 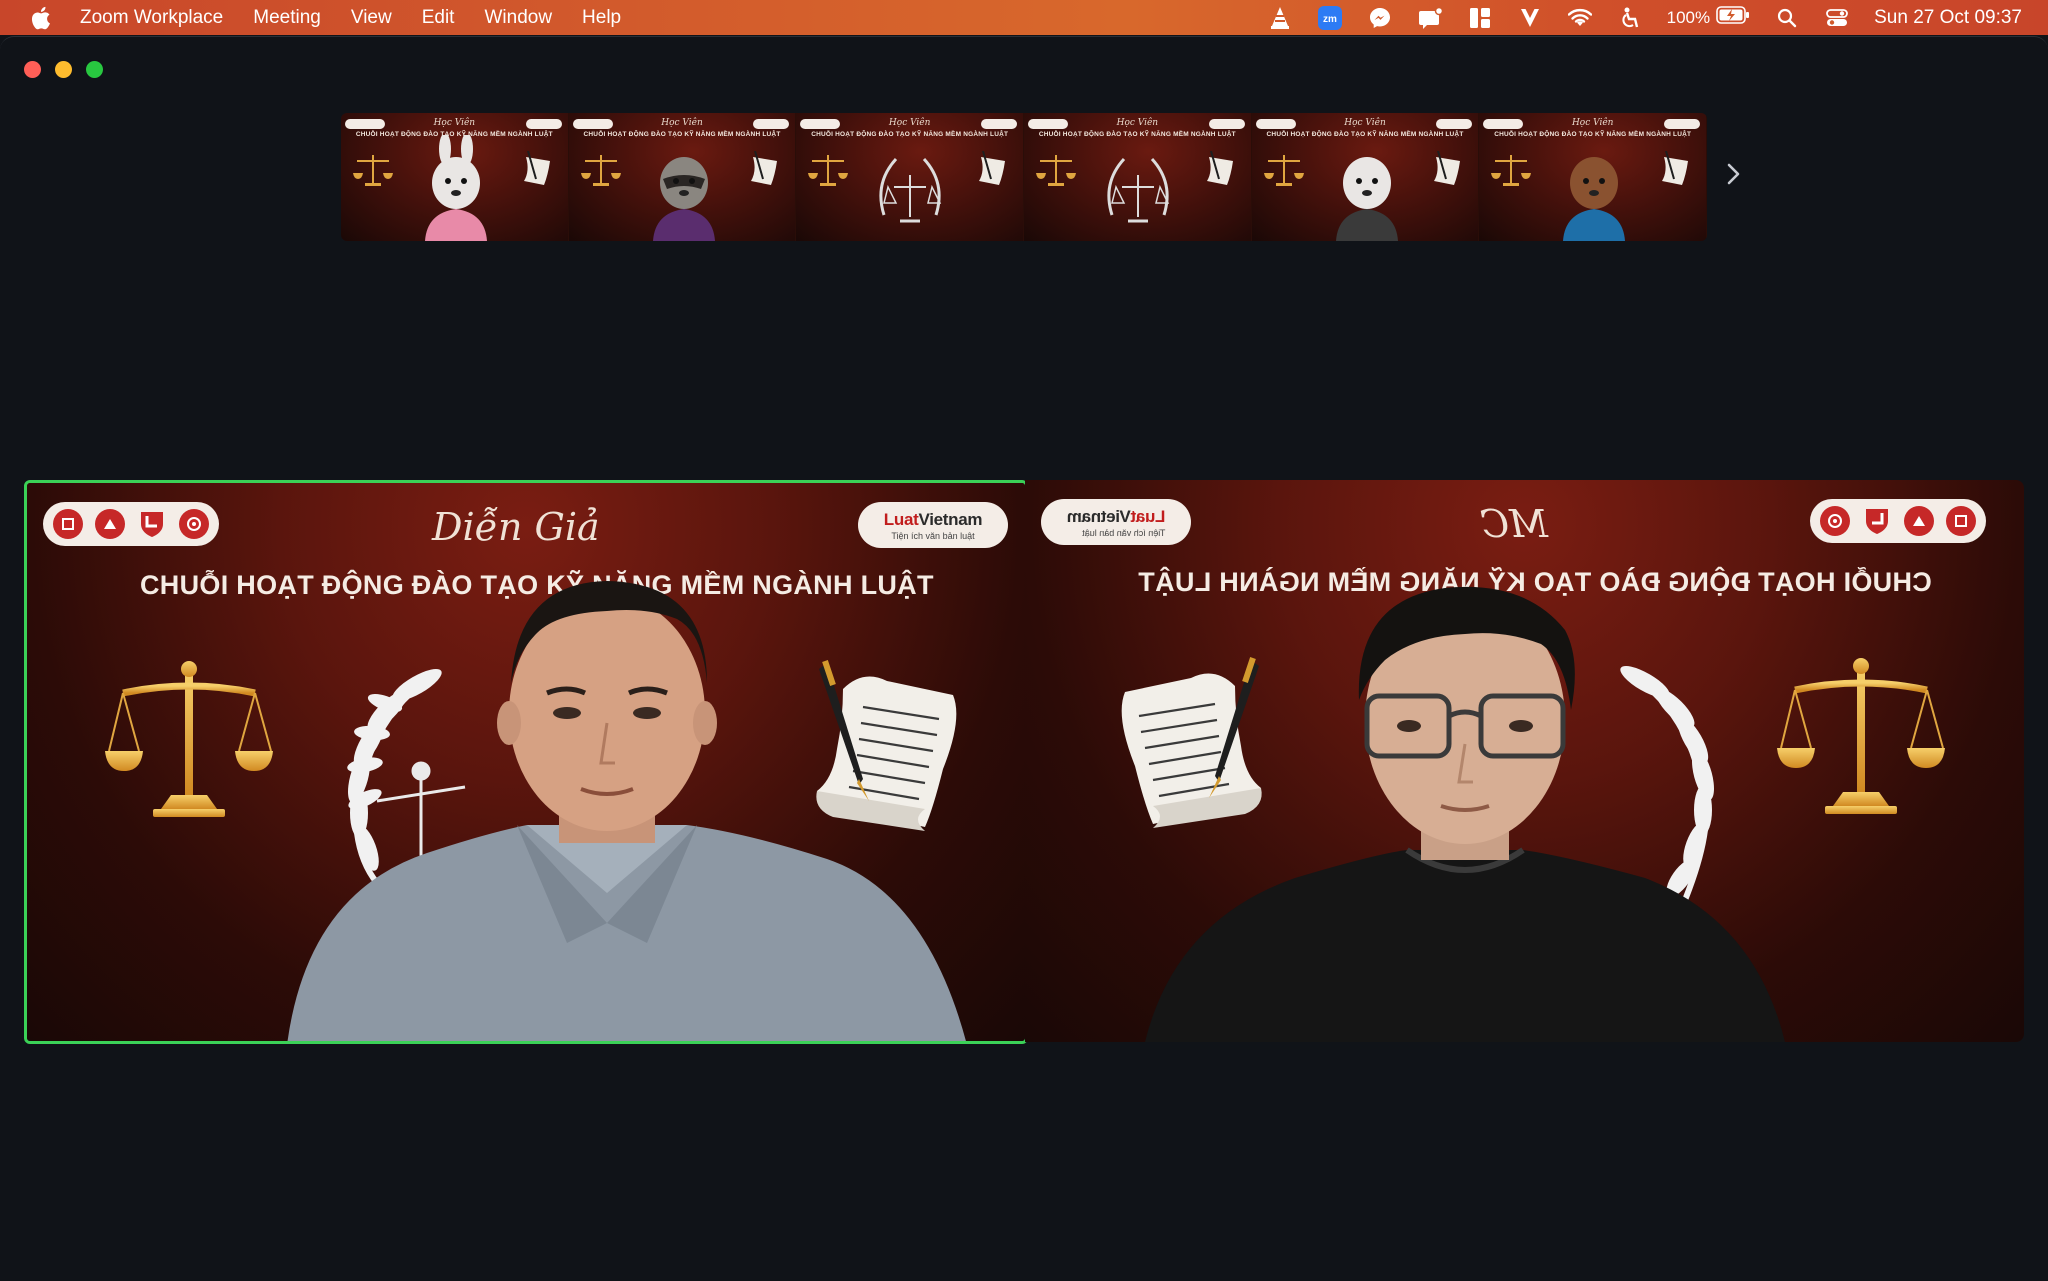 I want to click on notification-icon, so click(x=1430, y=18).